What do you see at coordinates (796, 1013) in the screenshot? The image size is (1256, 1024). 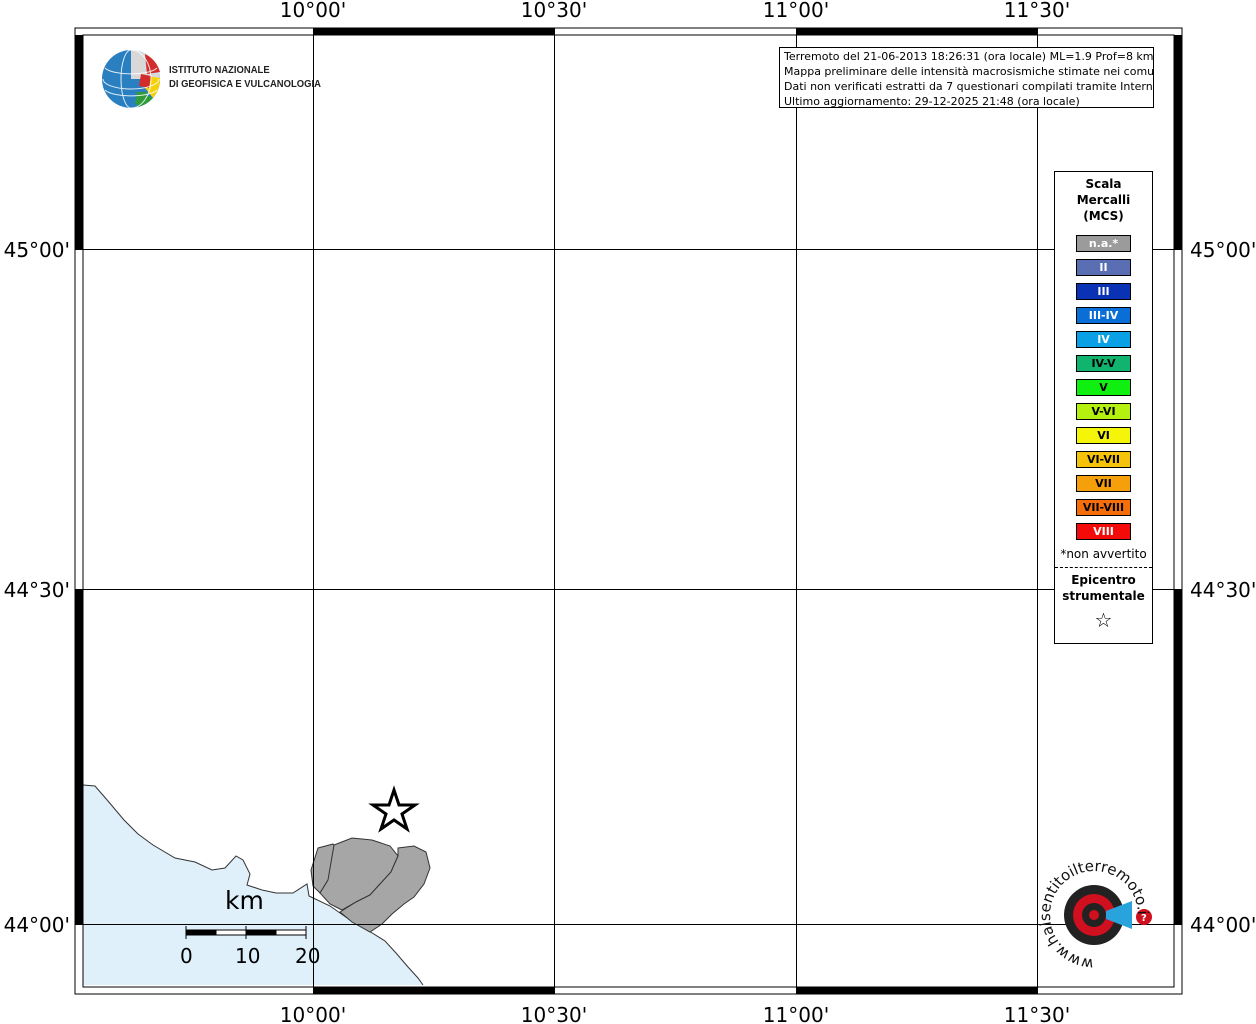 I see `lon-label-bottom-3: 11°00'` at bounding box center [796, 1013].